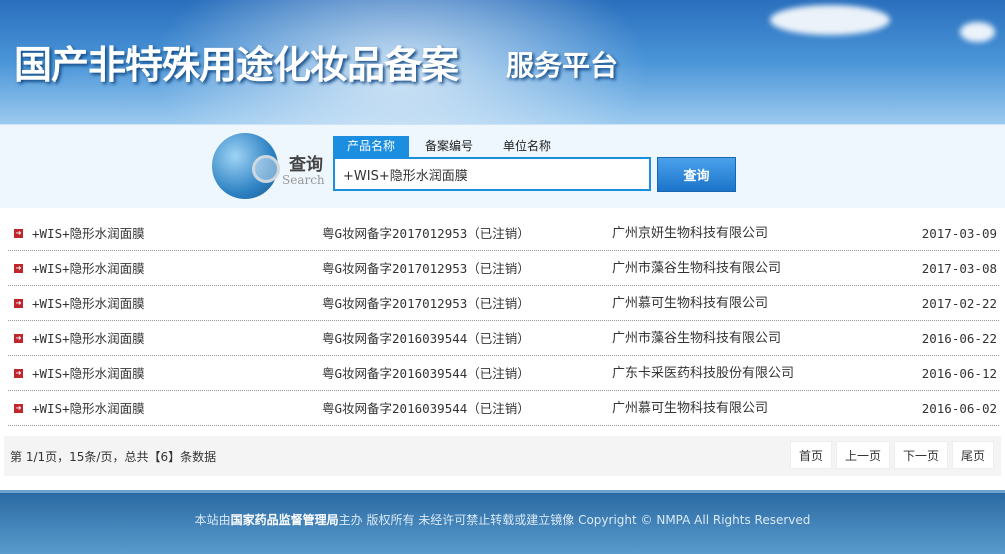  I want to click on search-input, so click(492, 174).